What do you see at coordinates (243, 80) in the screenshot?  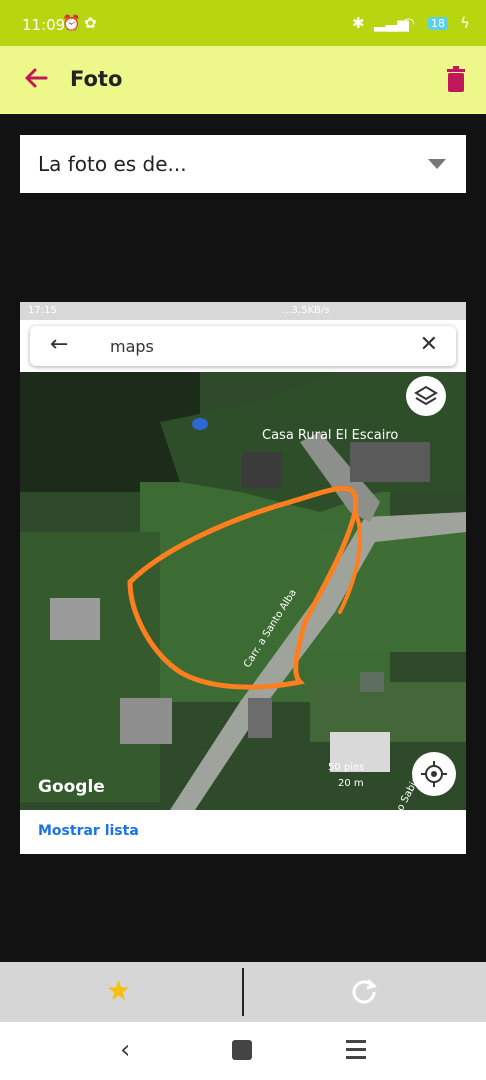 I see `app-bar: Foto` at bounding box center [243, 80].